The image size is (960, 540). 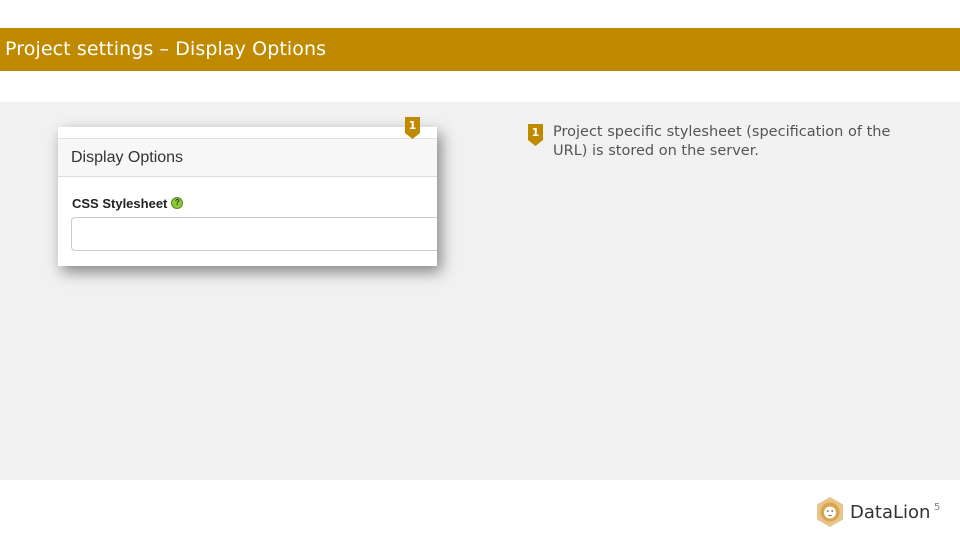 I want to click on note-marker-1: 1, so click(x=535, y=135).